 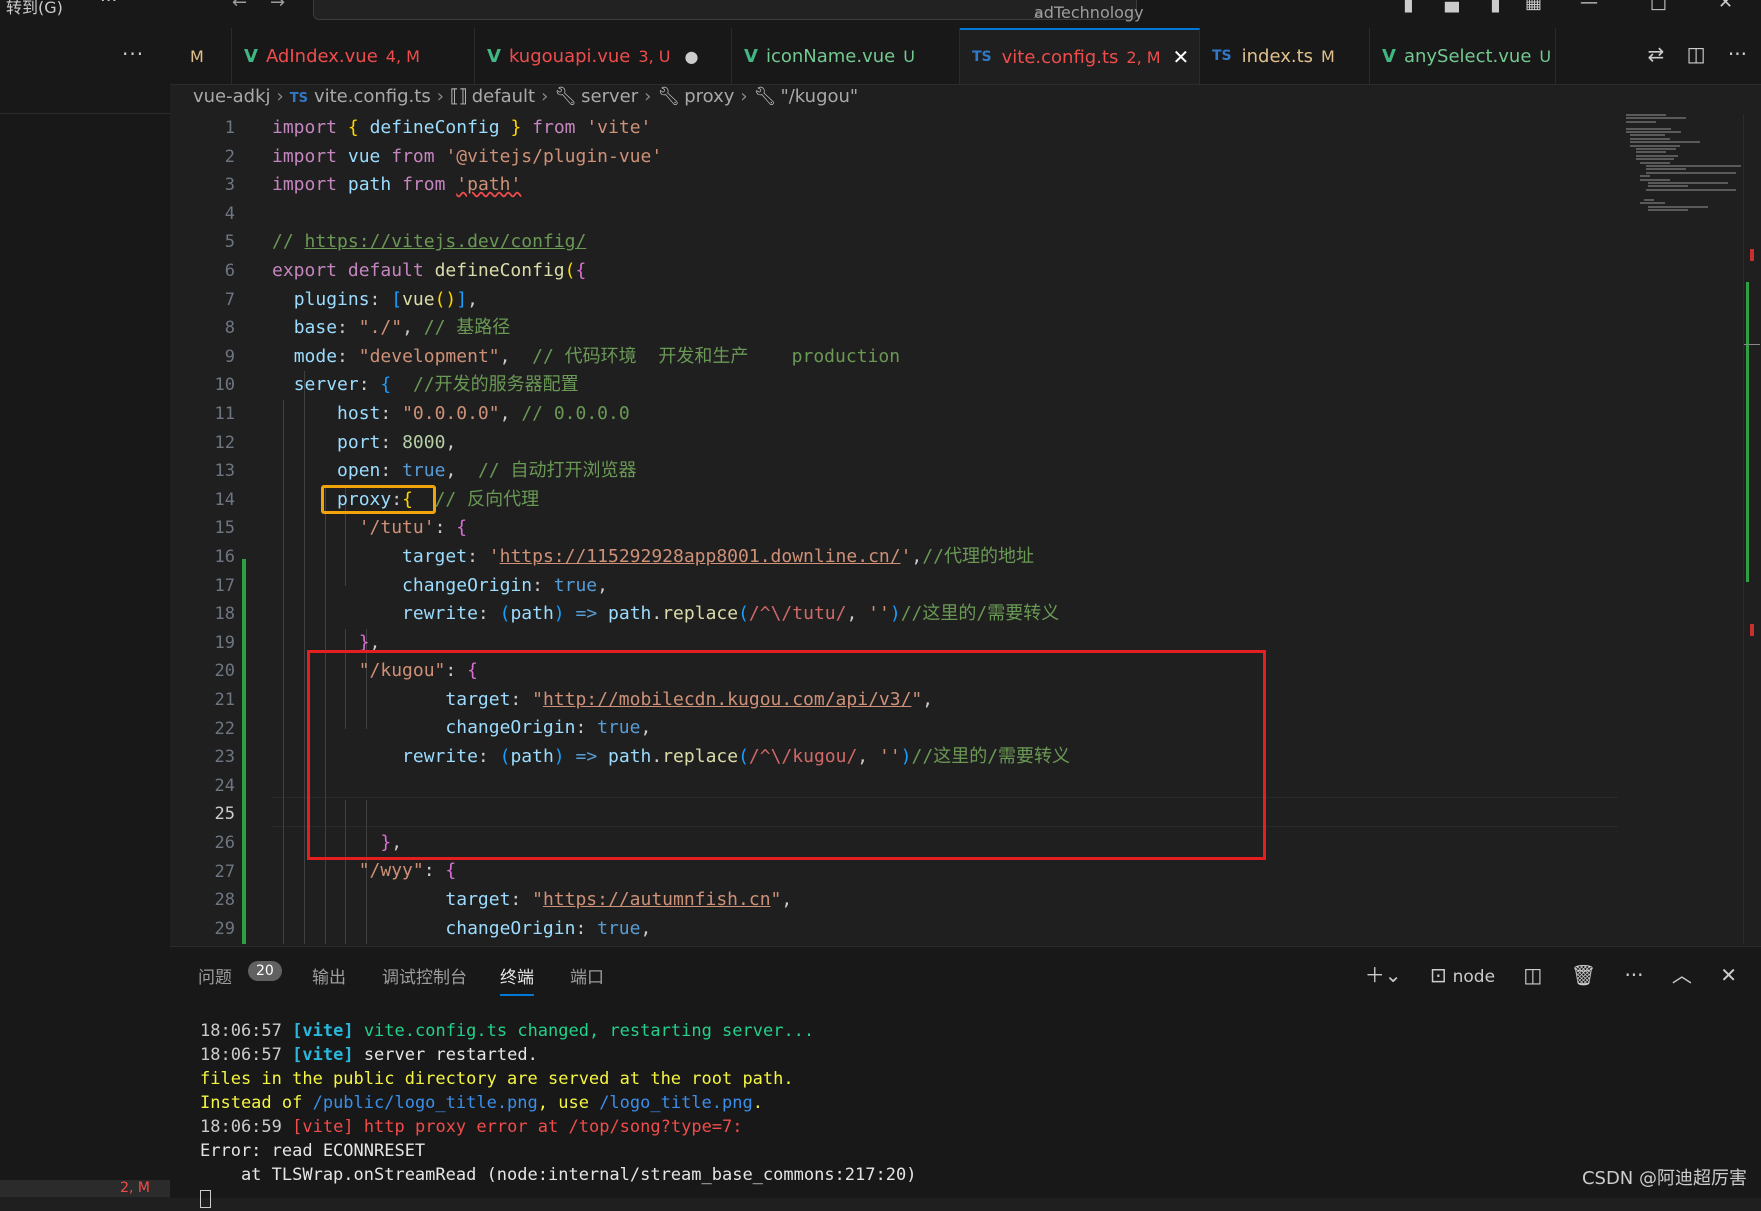 What do you see at coordinates (483, 413) in the screenshot?
I see `code-line: host: "0.0.0.0", // 0.0.0.0` at bounding box center [483, 413].